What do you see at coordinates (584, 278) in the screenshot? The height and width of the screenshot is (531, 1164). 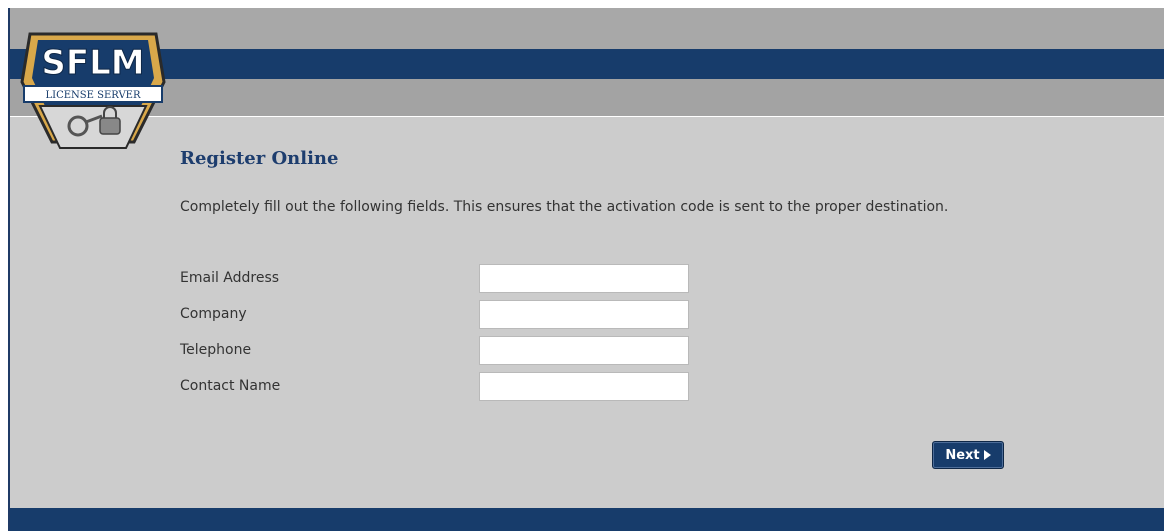 I see `email-field` at bounding box center [584, 278].